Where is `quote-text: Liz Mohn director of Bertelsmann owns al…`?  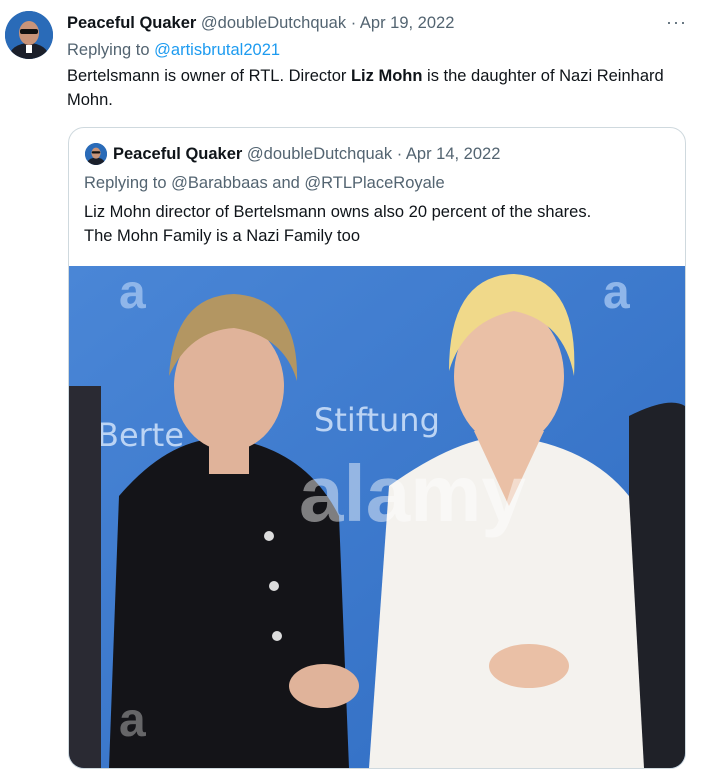
quote-text: Liz Mohn director of Bertelsmann owns al… is located at coordinates (379, 224).